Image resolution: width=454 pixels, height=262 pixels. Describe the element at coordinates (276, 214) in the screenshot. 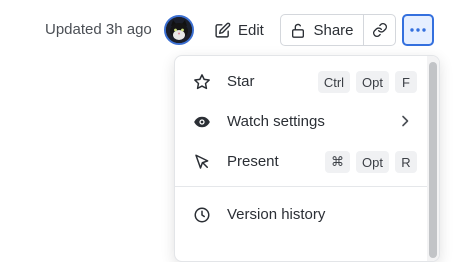

I see `menu-item-label: Version history` at that location.